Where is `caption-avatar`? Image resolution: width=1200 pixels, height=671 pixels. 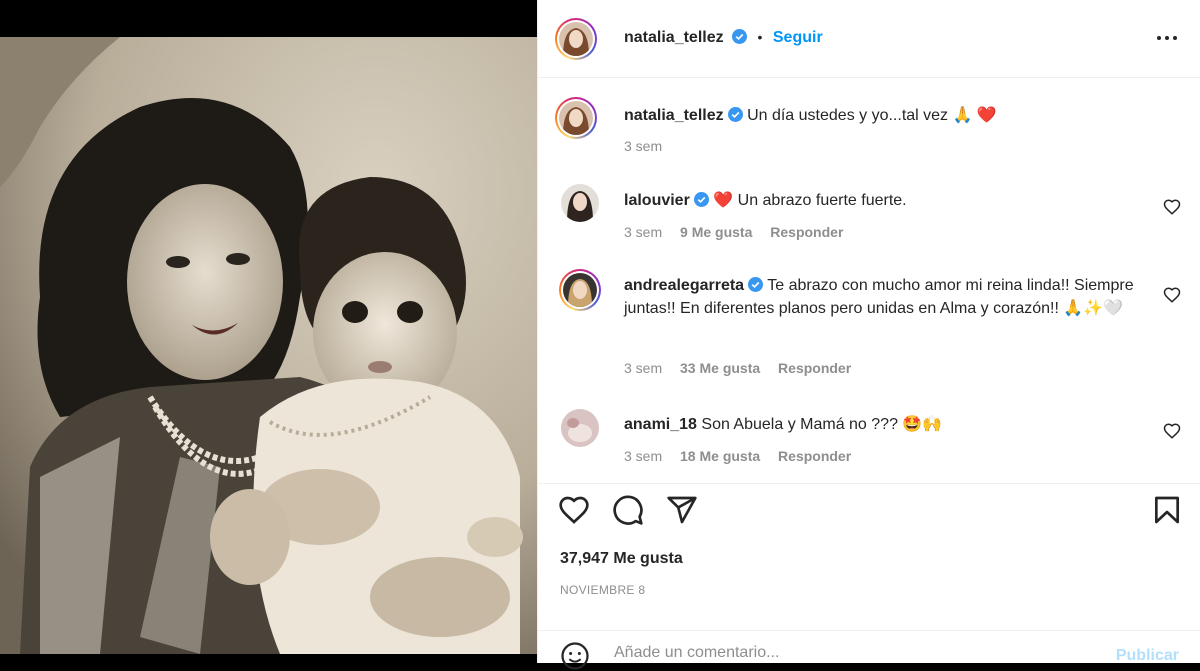
caption-avatar is located at coordinates (576, 118).